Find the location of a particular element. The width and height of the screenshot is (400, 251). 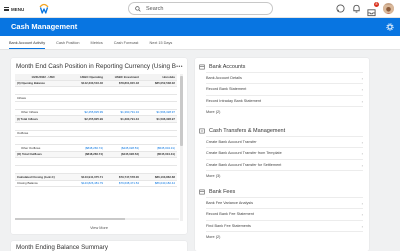

cell-link: $79,638,471.54 is located at coordinates (123, 183).